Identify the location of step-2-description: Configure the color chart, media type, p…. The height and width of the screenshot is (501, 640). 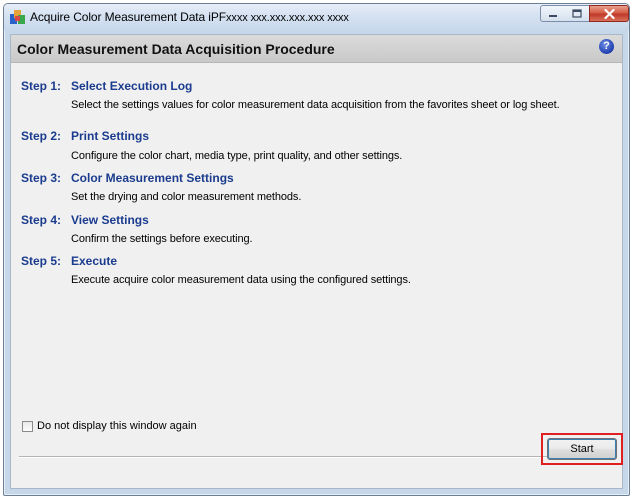
(237, 156).